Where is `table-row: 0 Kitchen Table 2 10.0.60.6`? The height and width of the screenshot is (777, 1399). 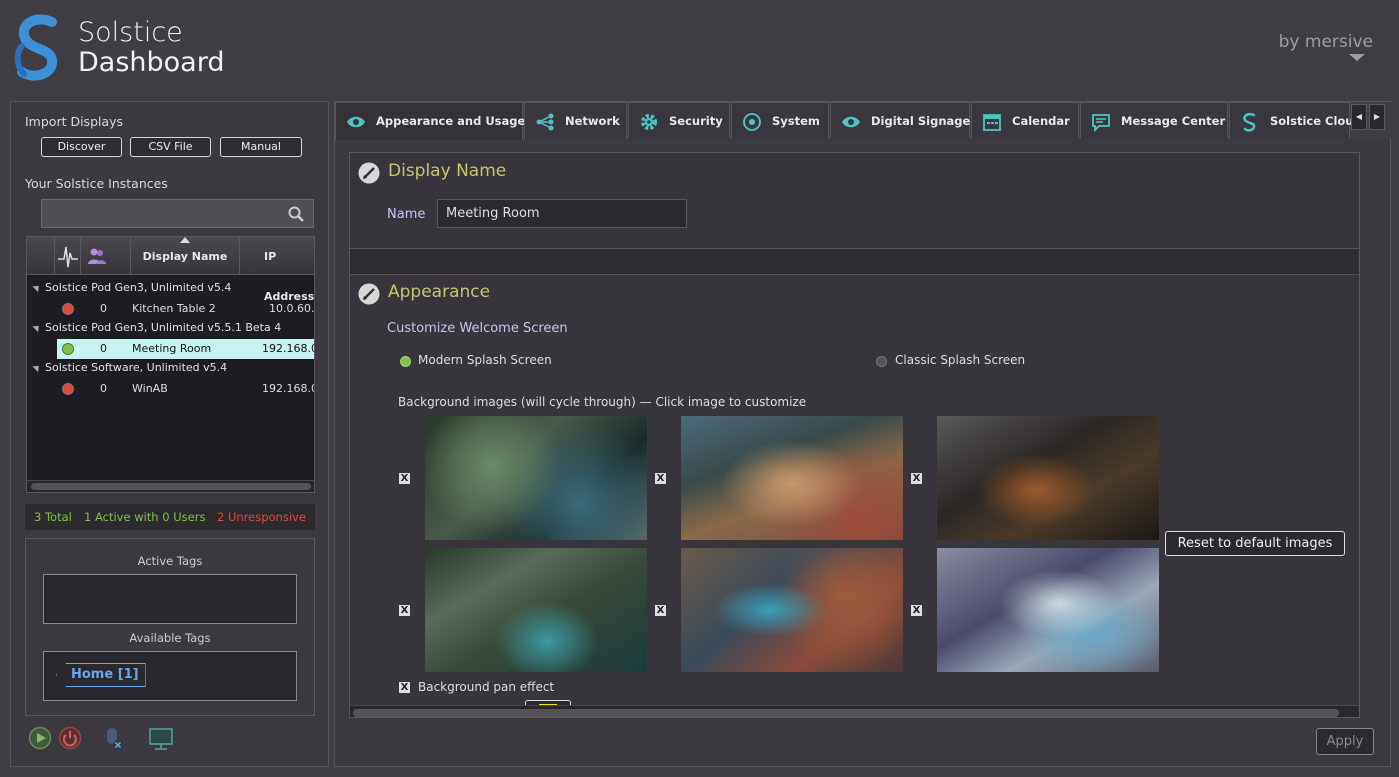 table-row: 0 Kitchen Table 2 10.0.60.6 is located at coordinates (186, 309).